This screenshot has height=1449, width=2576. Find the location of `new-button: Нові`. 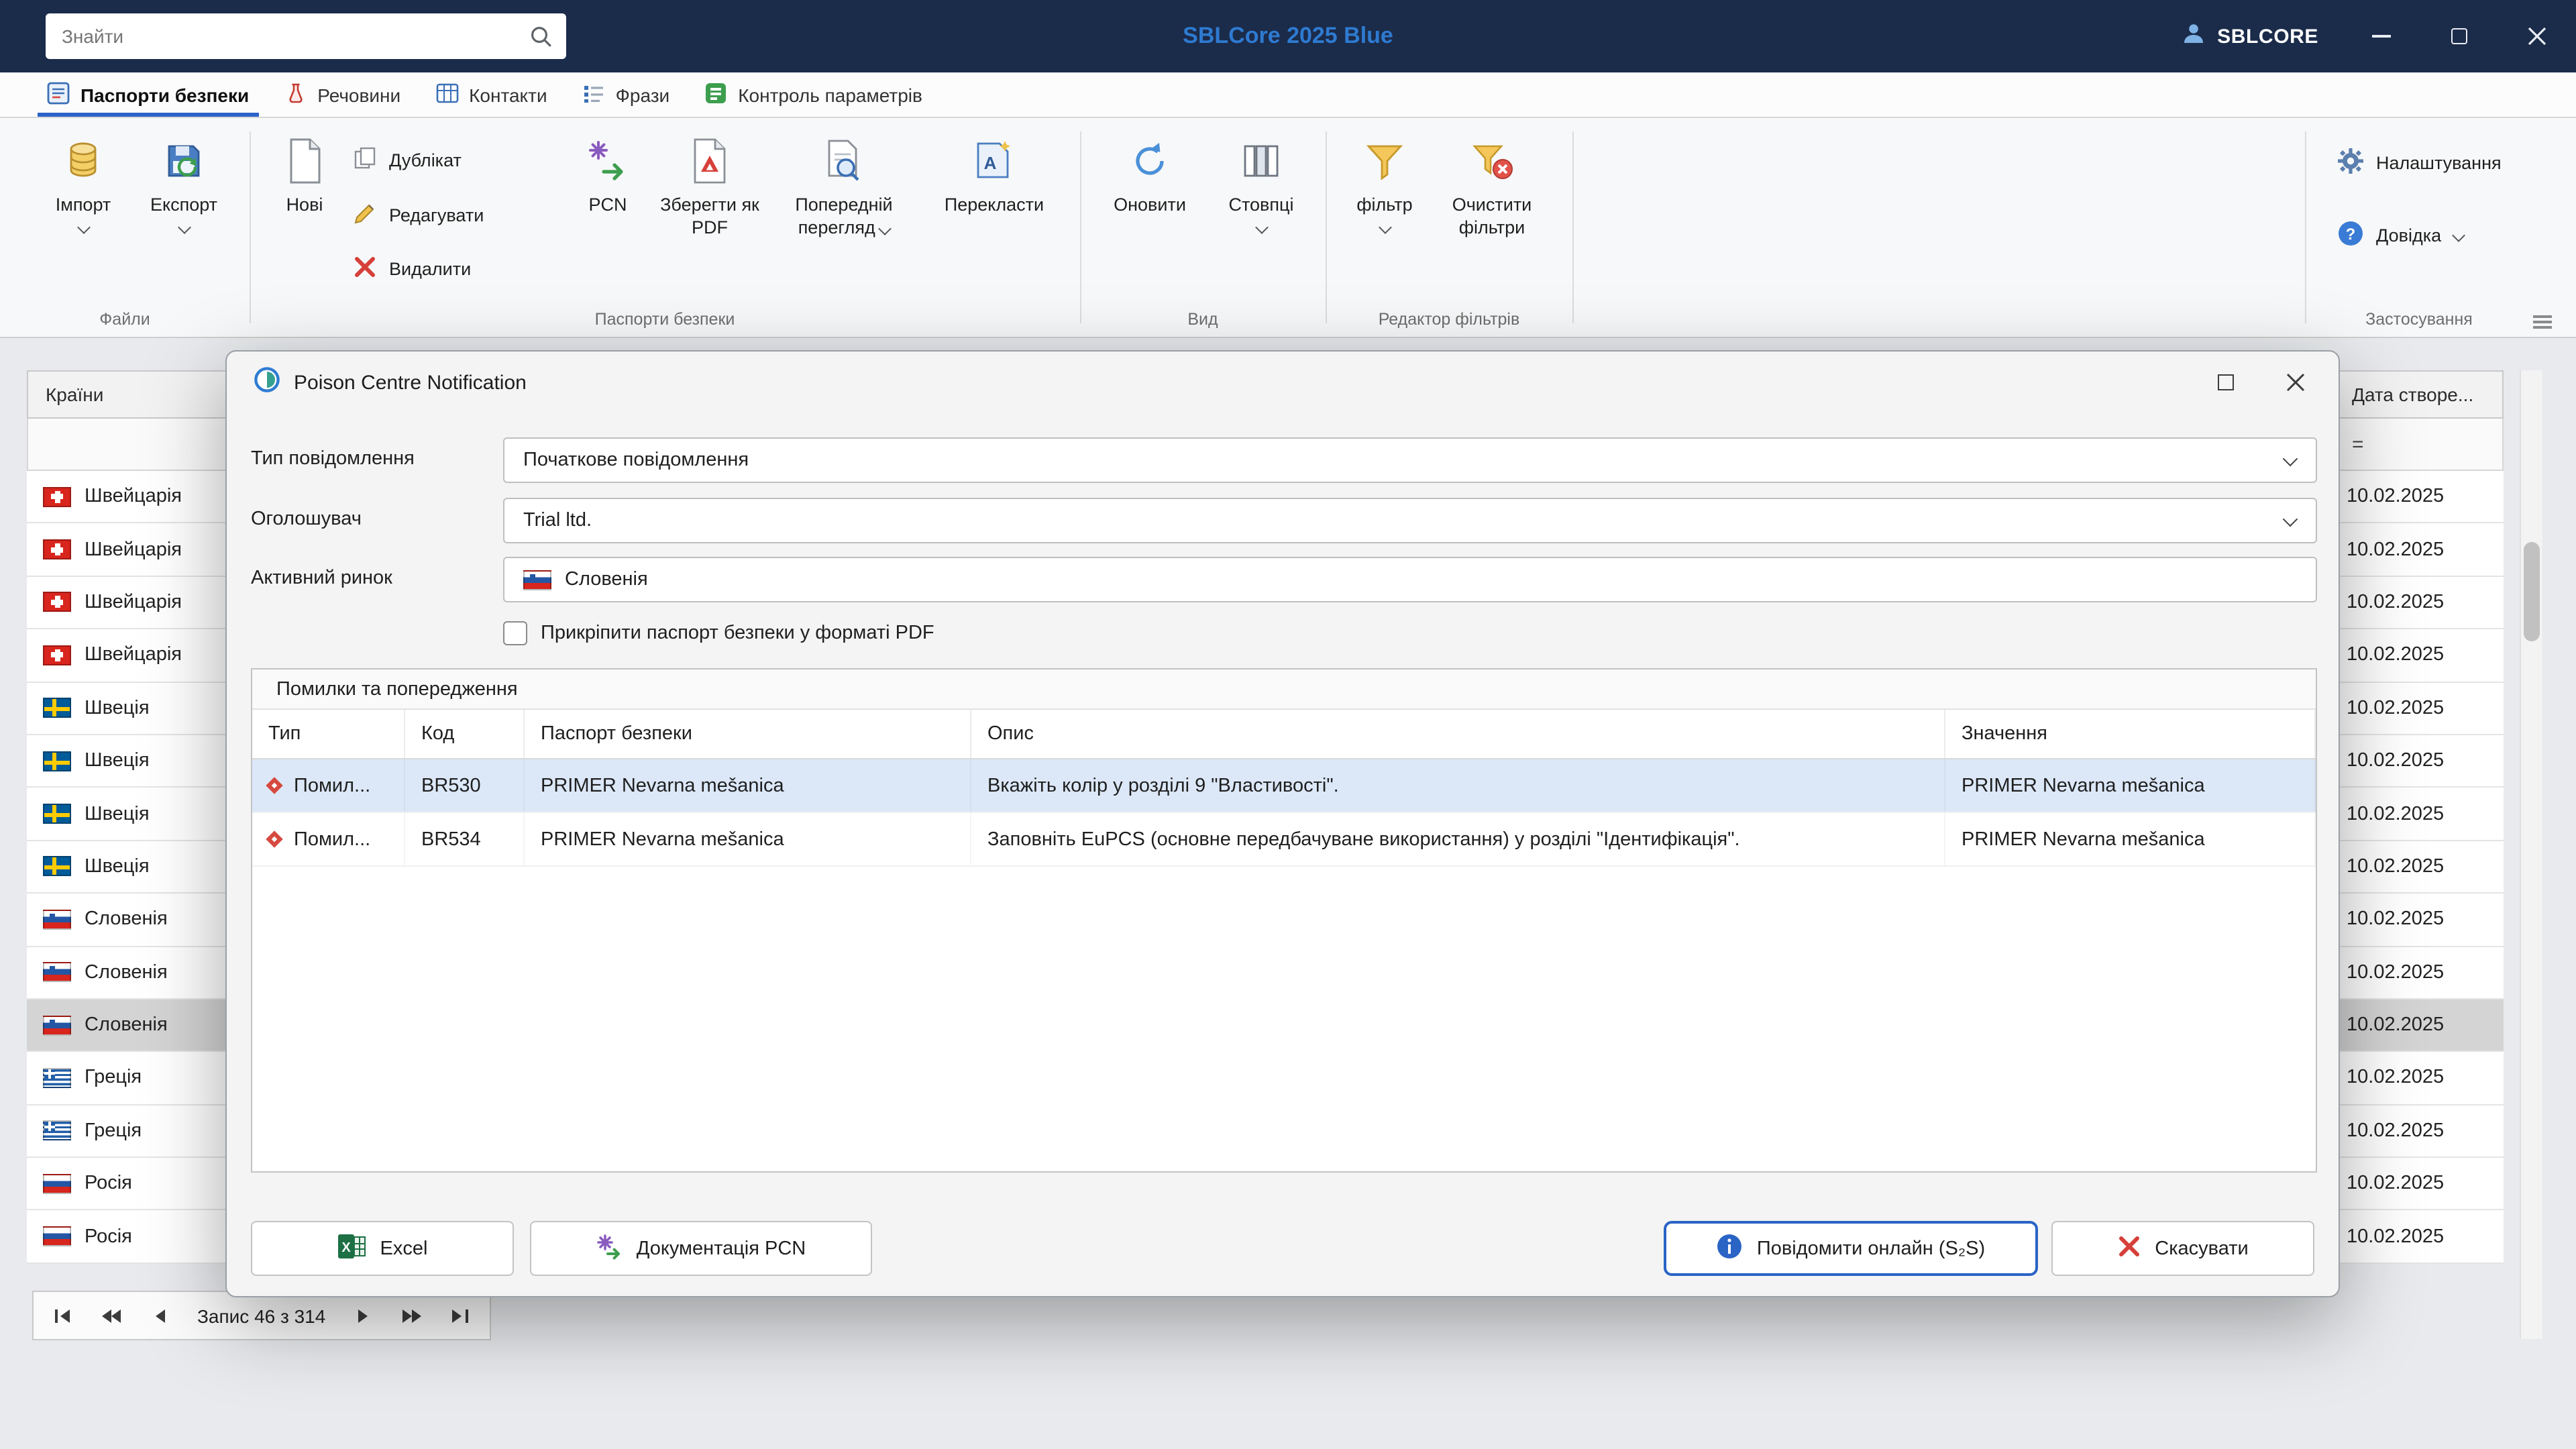

new-button: Нові is located at coordinates (304, 175).